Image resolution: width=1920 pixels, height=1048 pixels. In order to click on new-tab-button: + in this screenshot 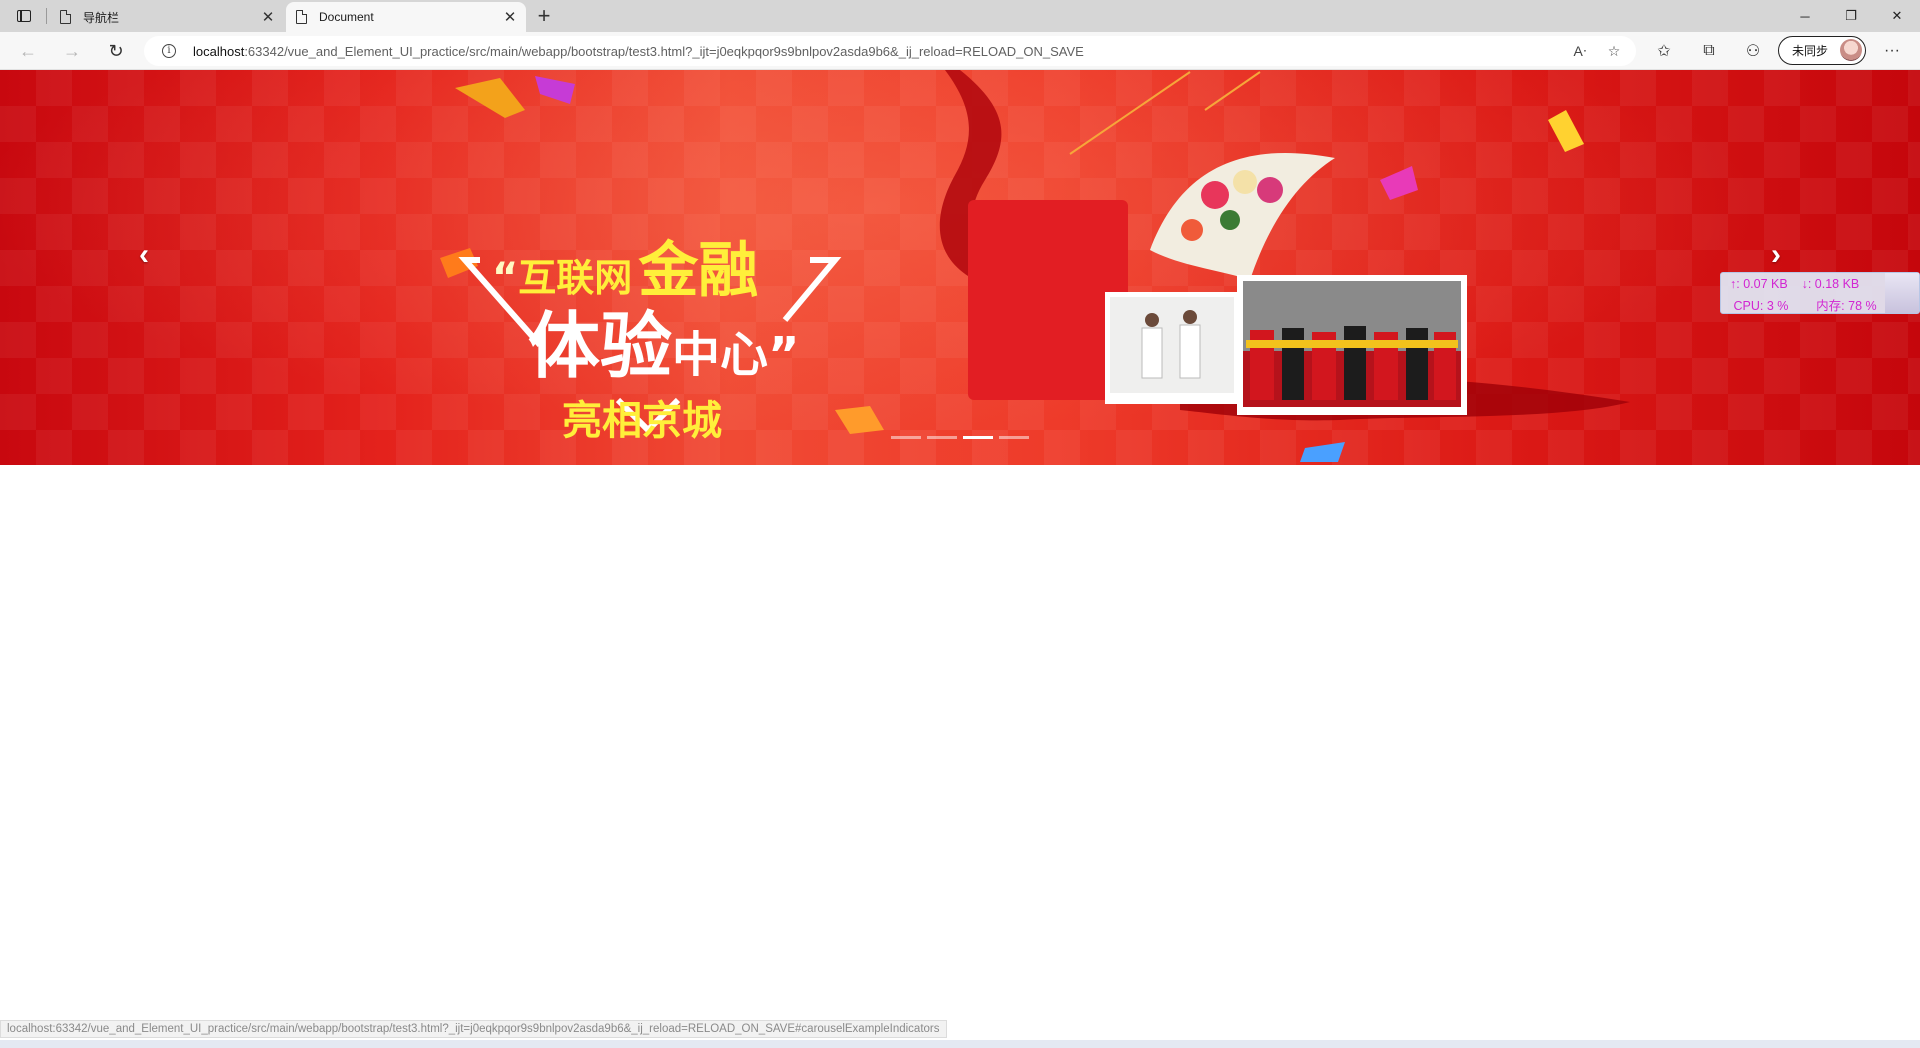, I will do `click(544, 15)`.